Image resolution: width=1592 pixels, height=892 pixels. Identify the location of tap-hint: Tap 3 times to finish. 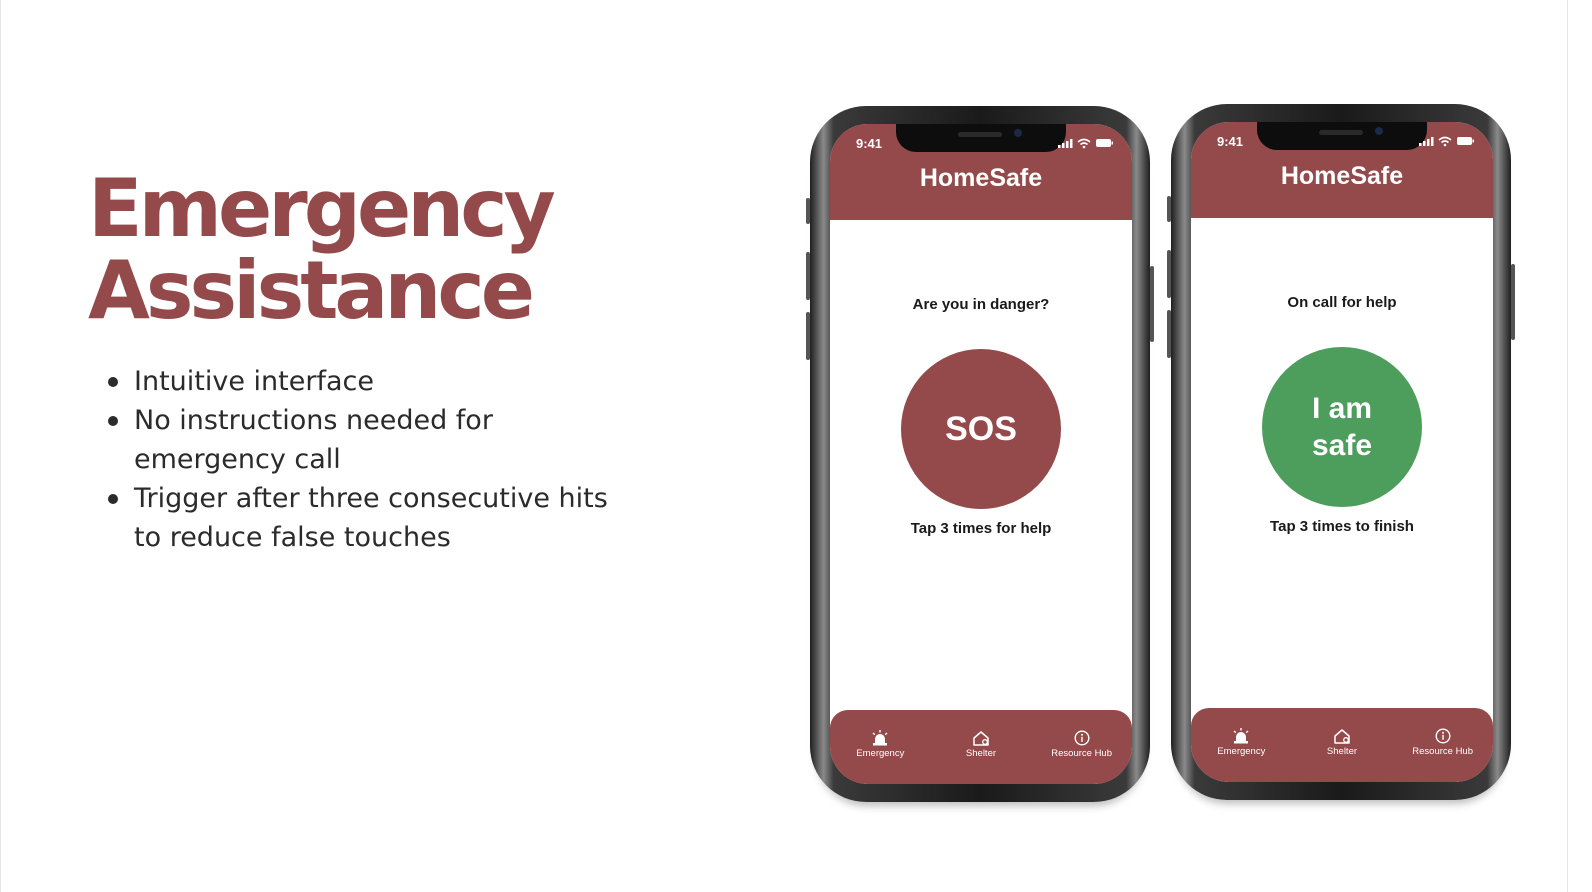
(1342, 526).